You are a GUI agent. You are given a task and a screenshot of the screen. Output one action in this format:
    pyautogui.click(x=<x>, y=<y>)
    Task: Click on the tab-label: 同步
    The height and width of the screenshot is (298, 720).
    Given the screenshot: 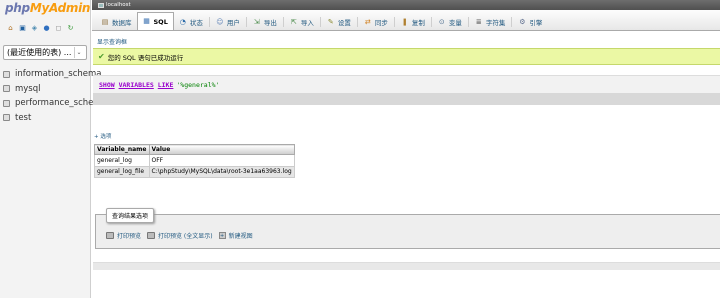 What is the action you would take?
    pyautogui.click(x=381, y=23)
    